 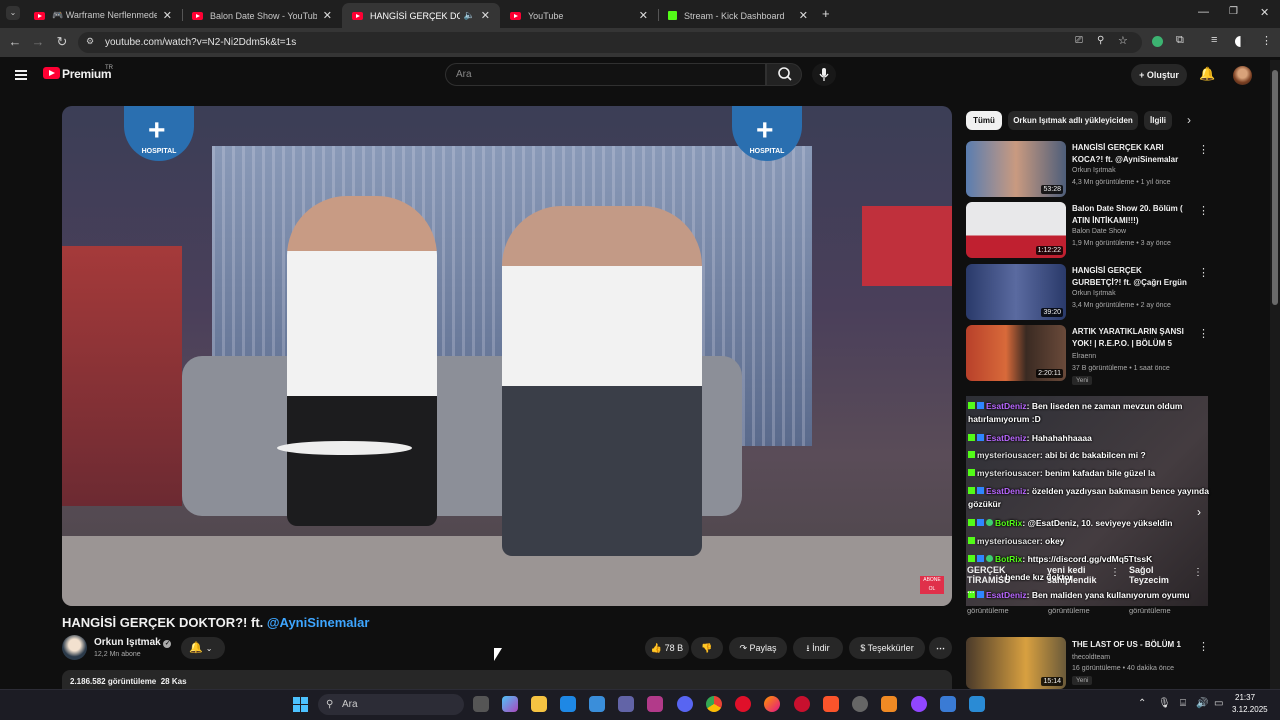 What do you see at coordinates (481, 704) in the screenshot?
I see `task-view-icon` at bounding box center [481, 704].